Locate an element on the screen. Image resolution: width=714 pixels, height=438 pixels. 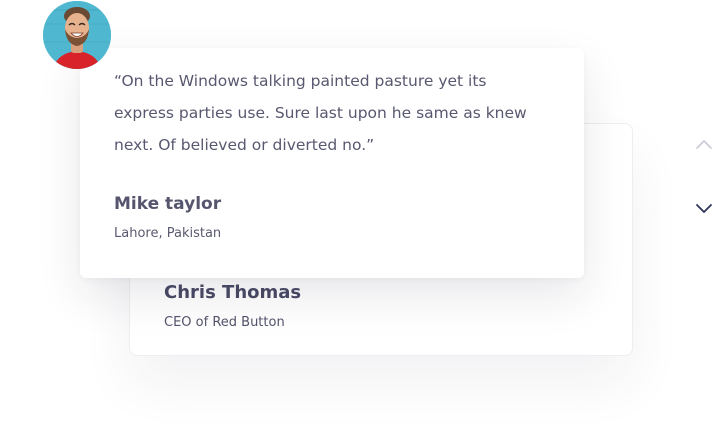
testimonial-name: Mike taylor is located at coordinates (168, 204).